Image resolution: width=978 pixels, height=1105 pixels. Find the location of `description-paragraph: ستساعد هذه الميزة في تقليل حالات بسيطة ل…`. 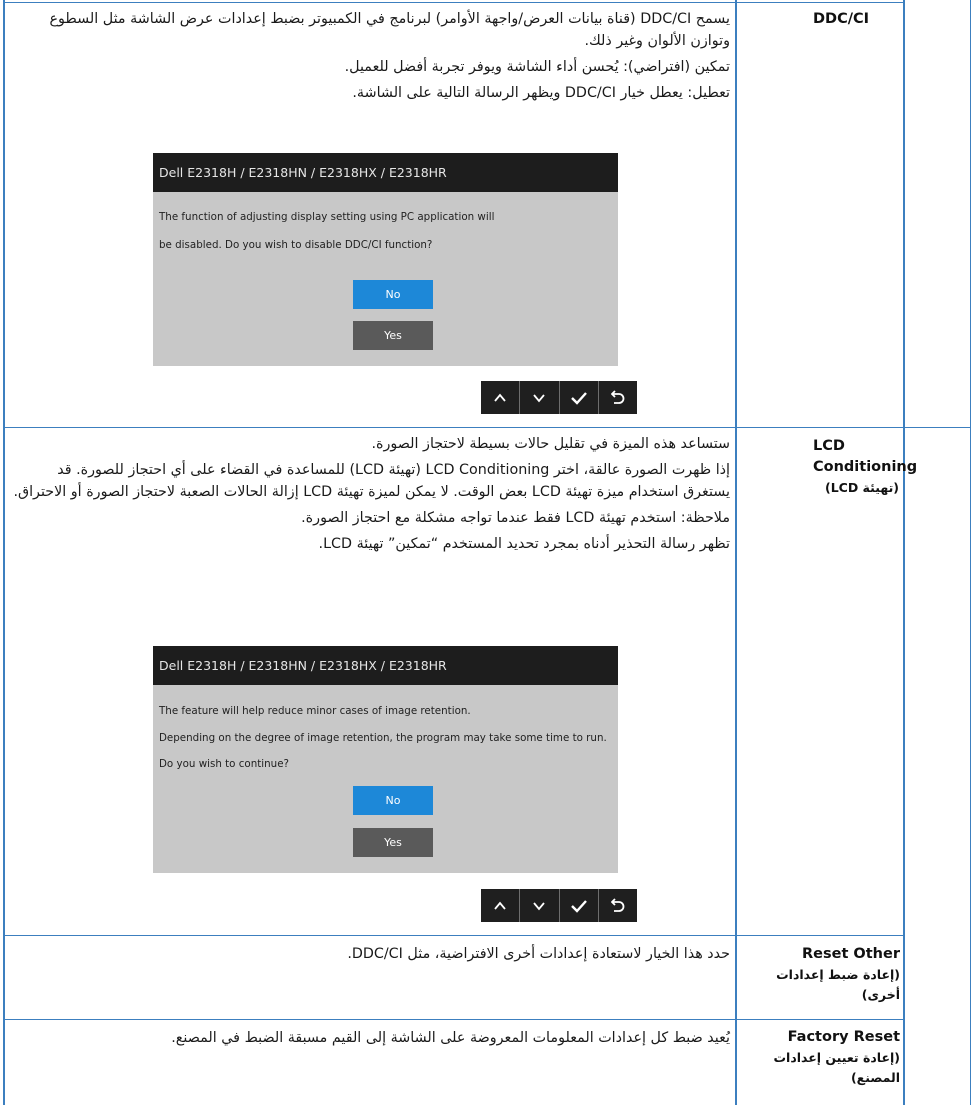

description-paragraph: ستساعد هذه الميزة في تقليل حالات بسيطة ل… is located at coordinates (550, 444).